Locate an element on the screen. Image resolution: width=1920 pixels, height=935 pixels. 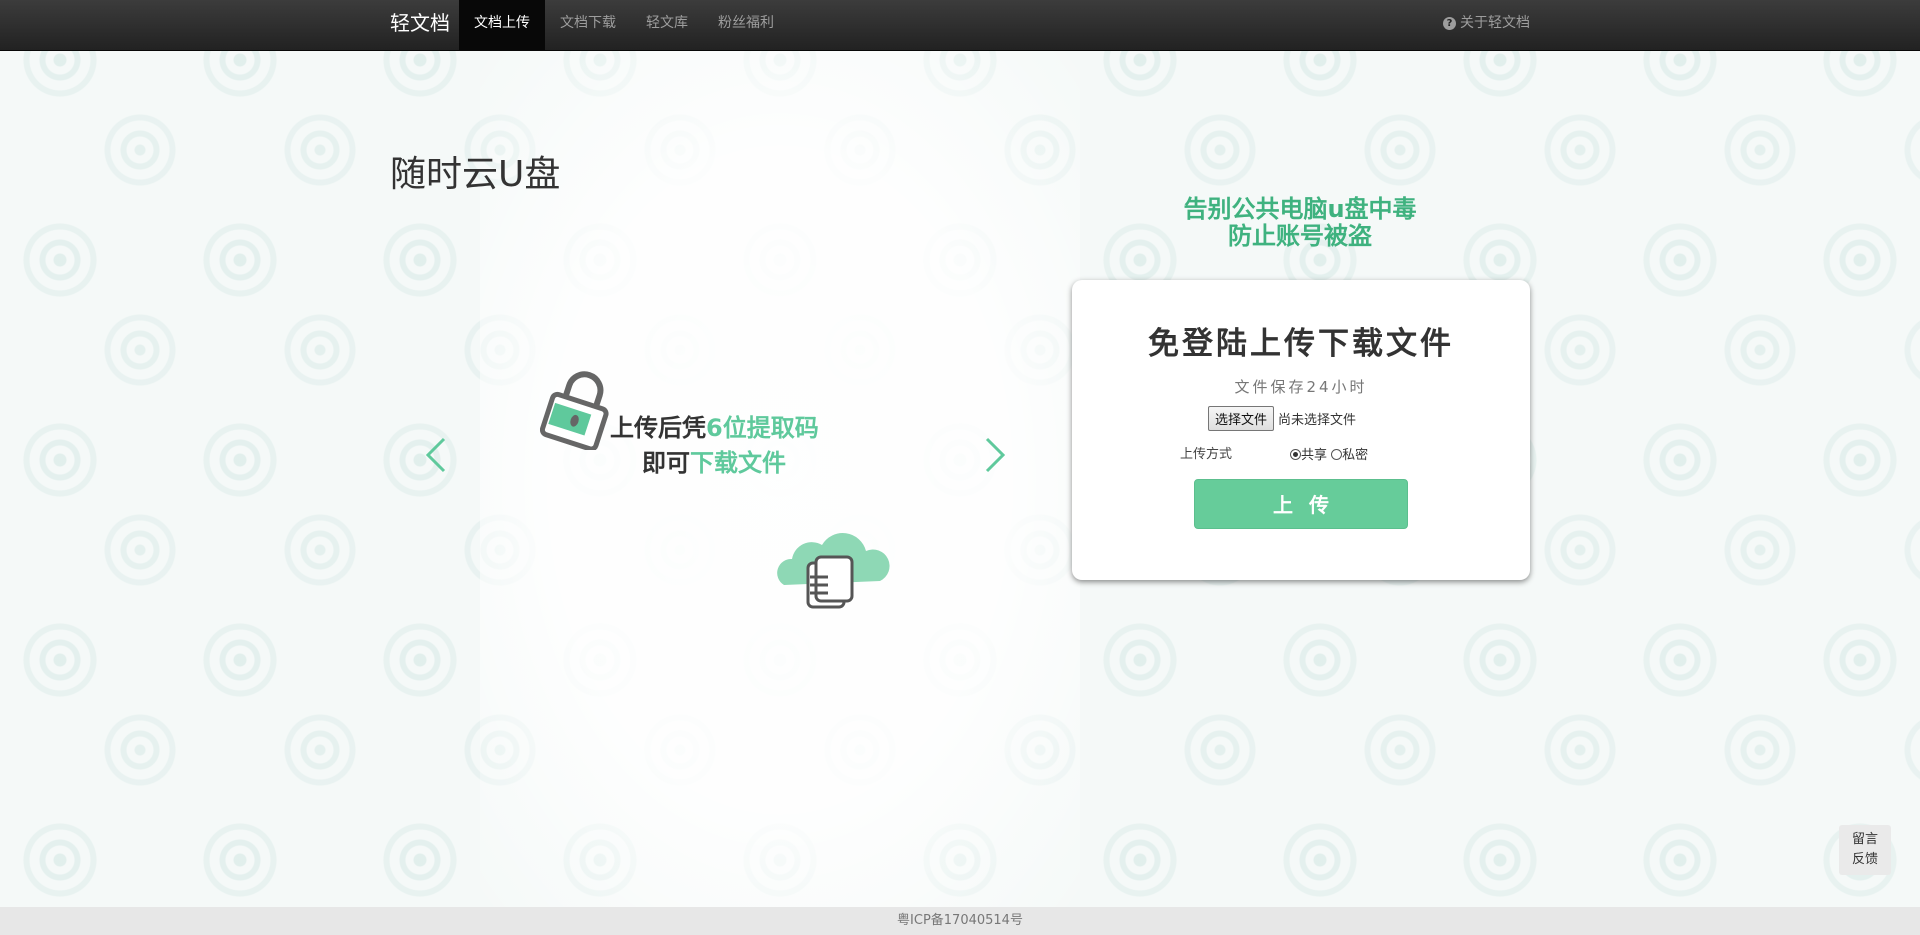
nav-item-library: 轻文库 is located at coordinates (667, 25).